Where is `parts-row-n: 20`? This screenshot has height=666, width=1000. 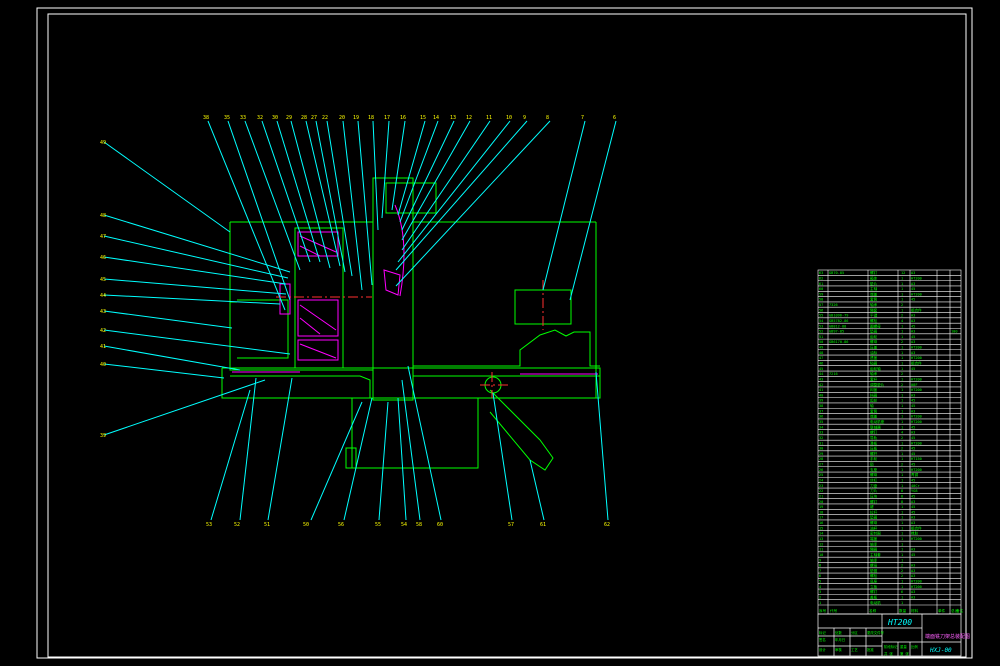 parts-row-n: 20 is located at coordinates (821, 502).